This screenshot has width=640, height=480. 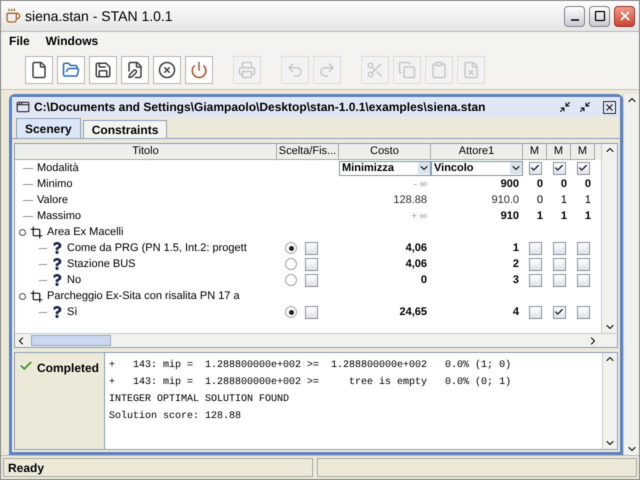 I want to click on log-line: INTEGER OPTIMAL SOLUTION FOUND, so click(x=199, y=400).